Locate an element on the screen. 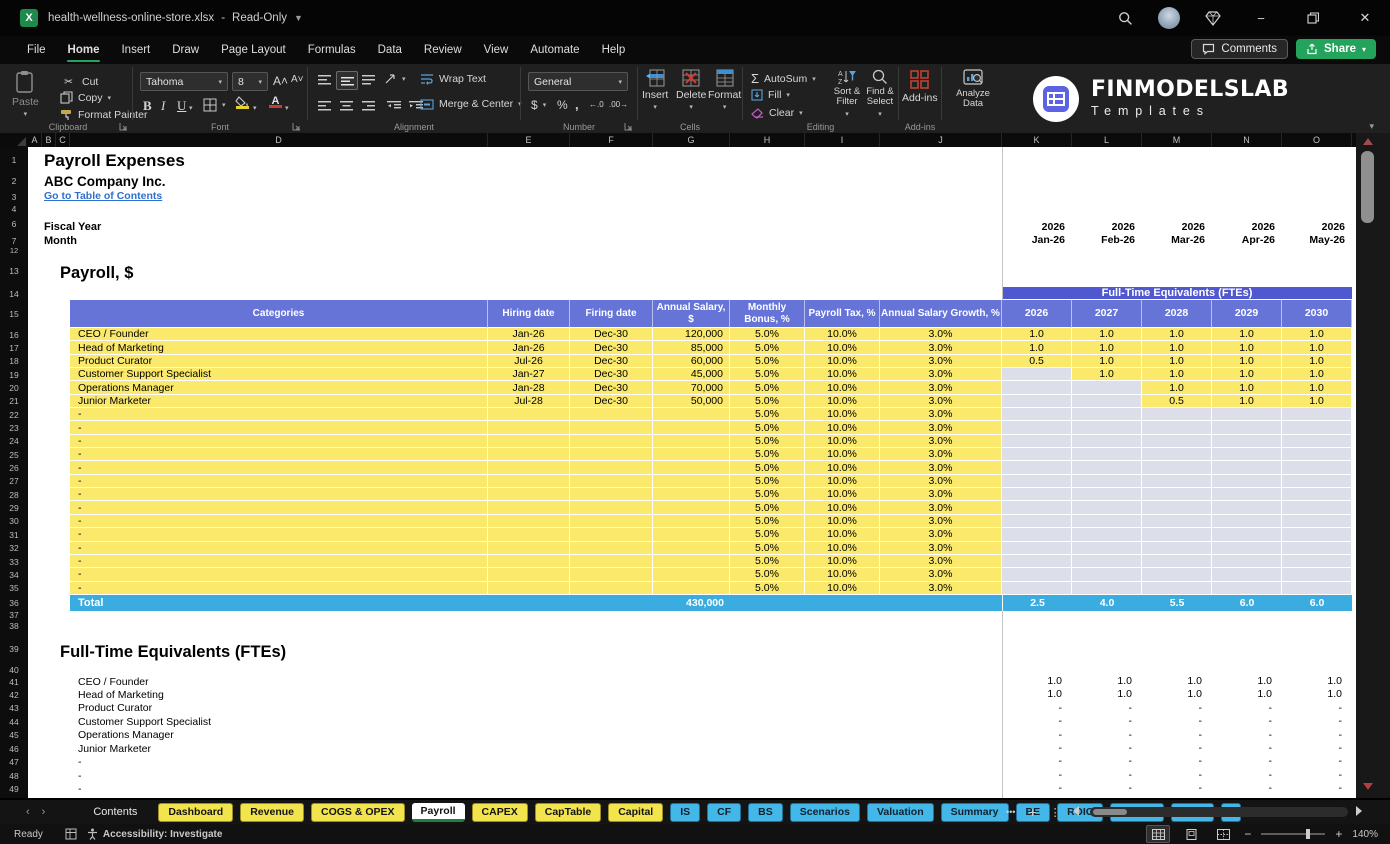 The width and height of the screenshot is (1390, 844). fill-color-menu: ▾ is located at coordinates (255, 108).